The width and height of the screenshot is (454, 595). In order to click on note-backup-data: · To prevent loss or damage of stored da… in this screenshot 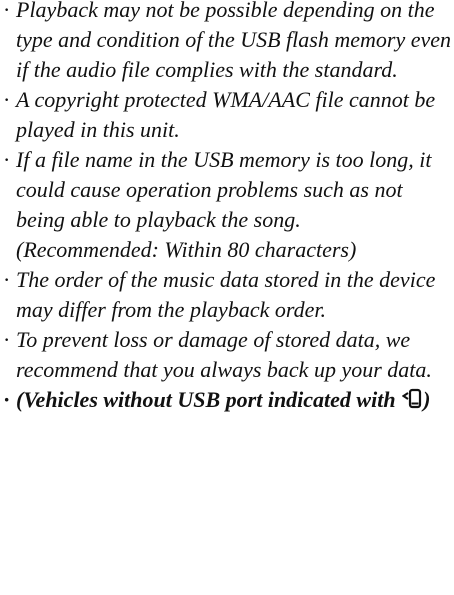, I will do `click(227, 355)`.